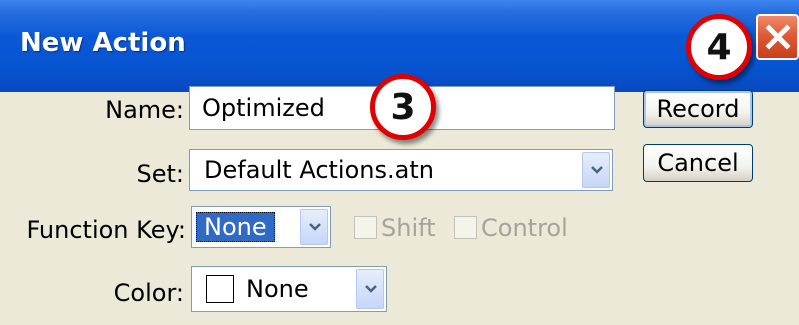 The height and width of the screenshot is (325, 799). What do you see at coordinates (365, 227) in the screenshot?
I see `shift-checkbox` at bounding box center [365, 227].